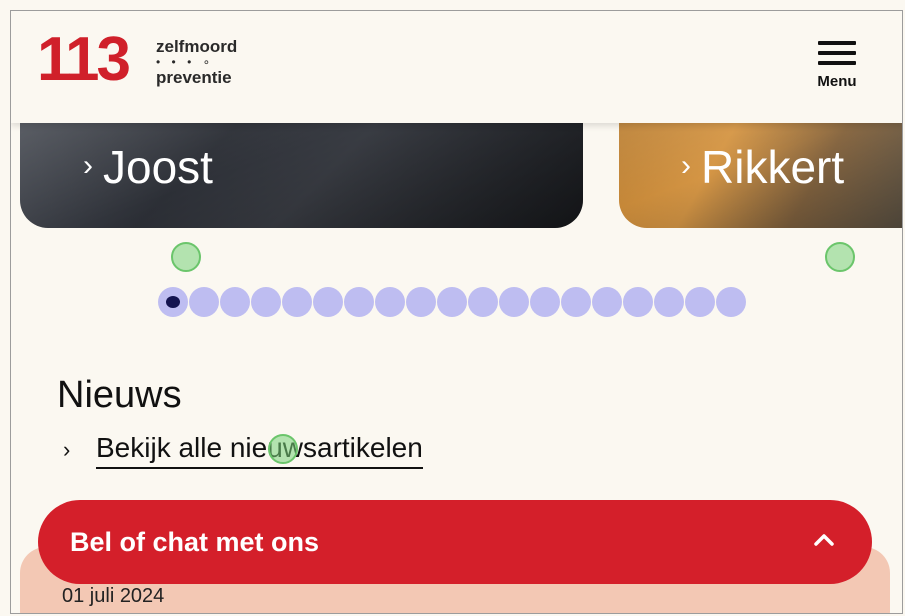  I want to click on all-news-link: Bekijk alle nieuwsartikelen, so click(259, 450).